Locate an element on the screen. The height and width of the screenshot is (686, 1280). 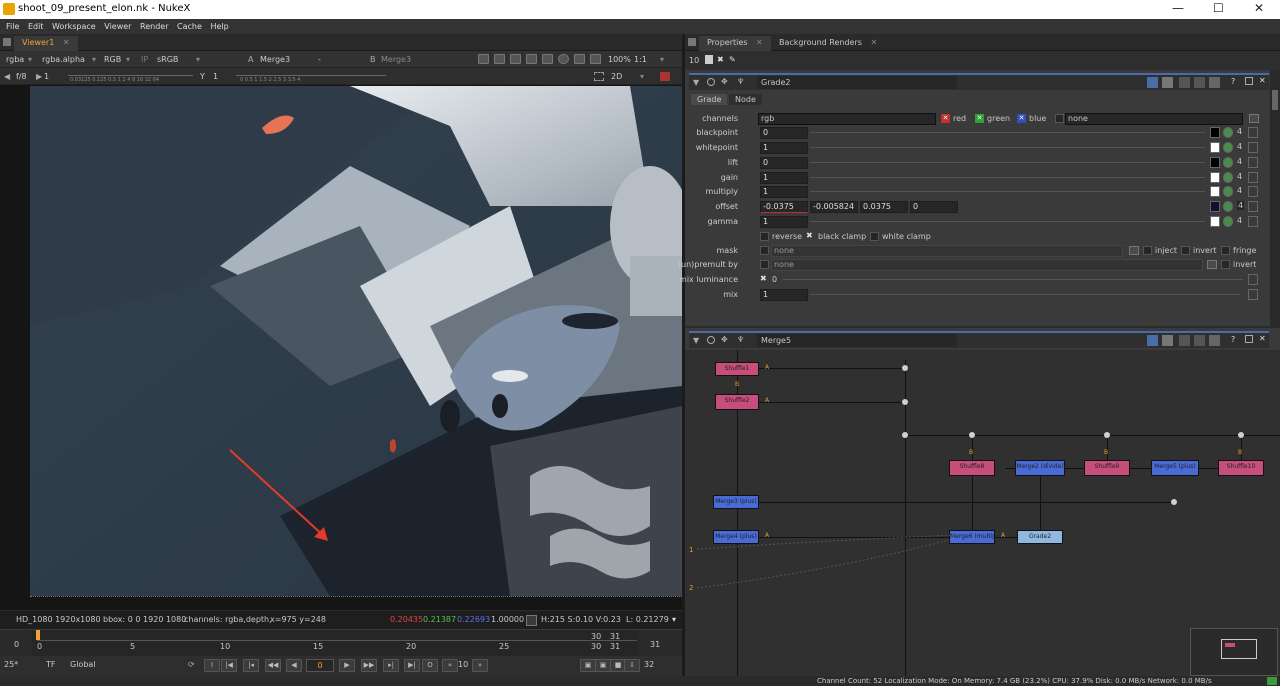
gamma-color-swatch is located at coordinates (1215, 221).